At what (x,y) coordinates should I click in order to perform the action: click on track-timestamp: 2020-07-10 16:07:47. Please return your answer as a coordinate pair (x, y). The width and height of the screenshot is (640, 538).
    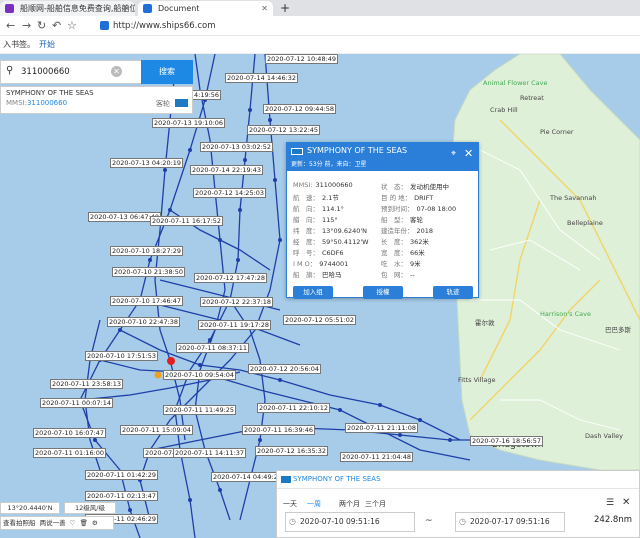
    Looking at the image, I should click on (70, 433).